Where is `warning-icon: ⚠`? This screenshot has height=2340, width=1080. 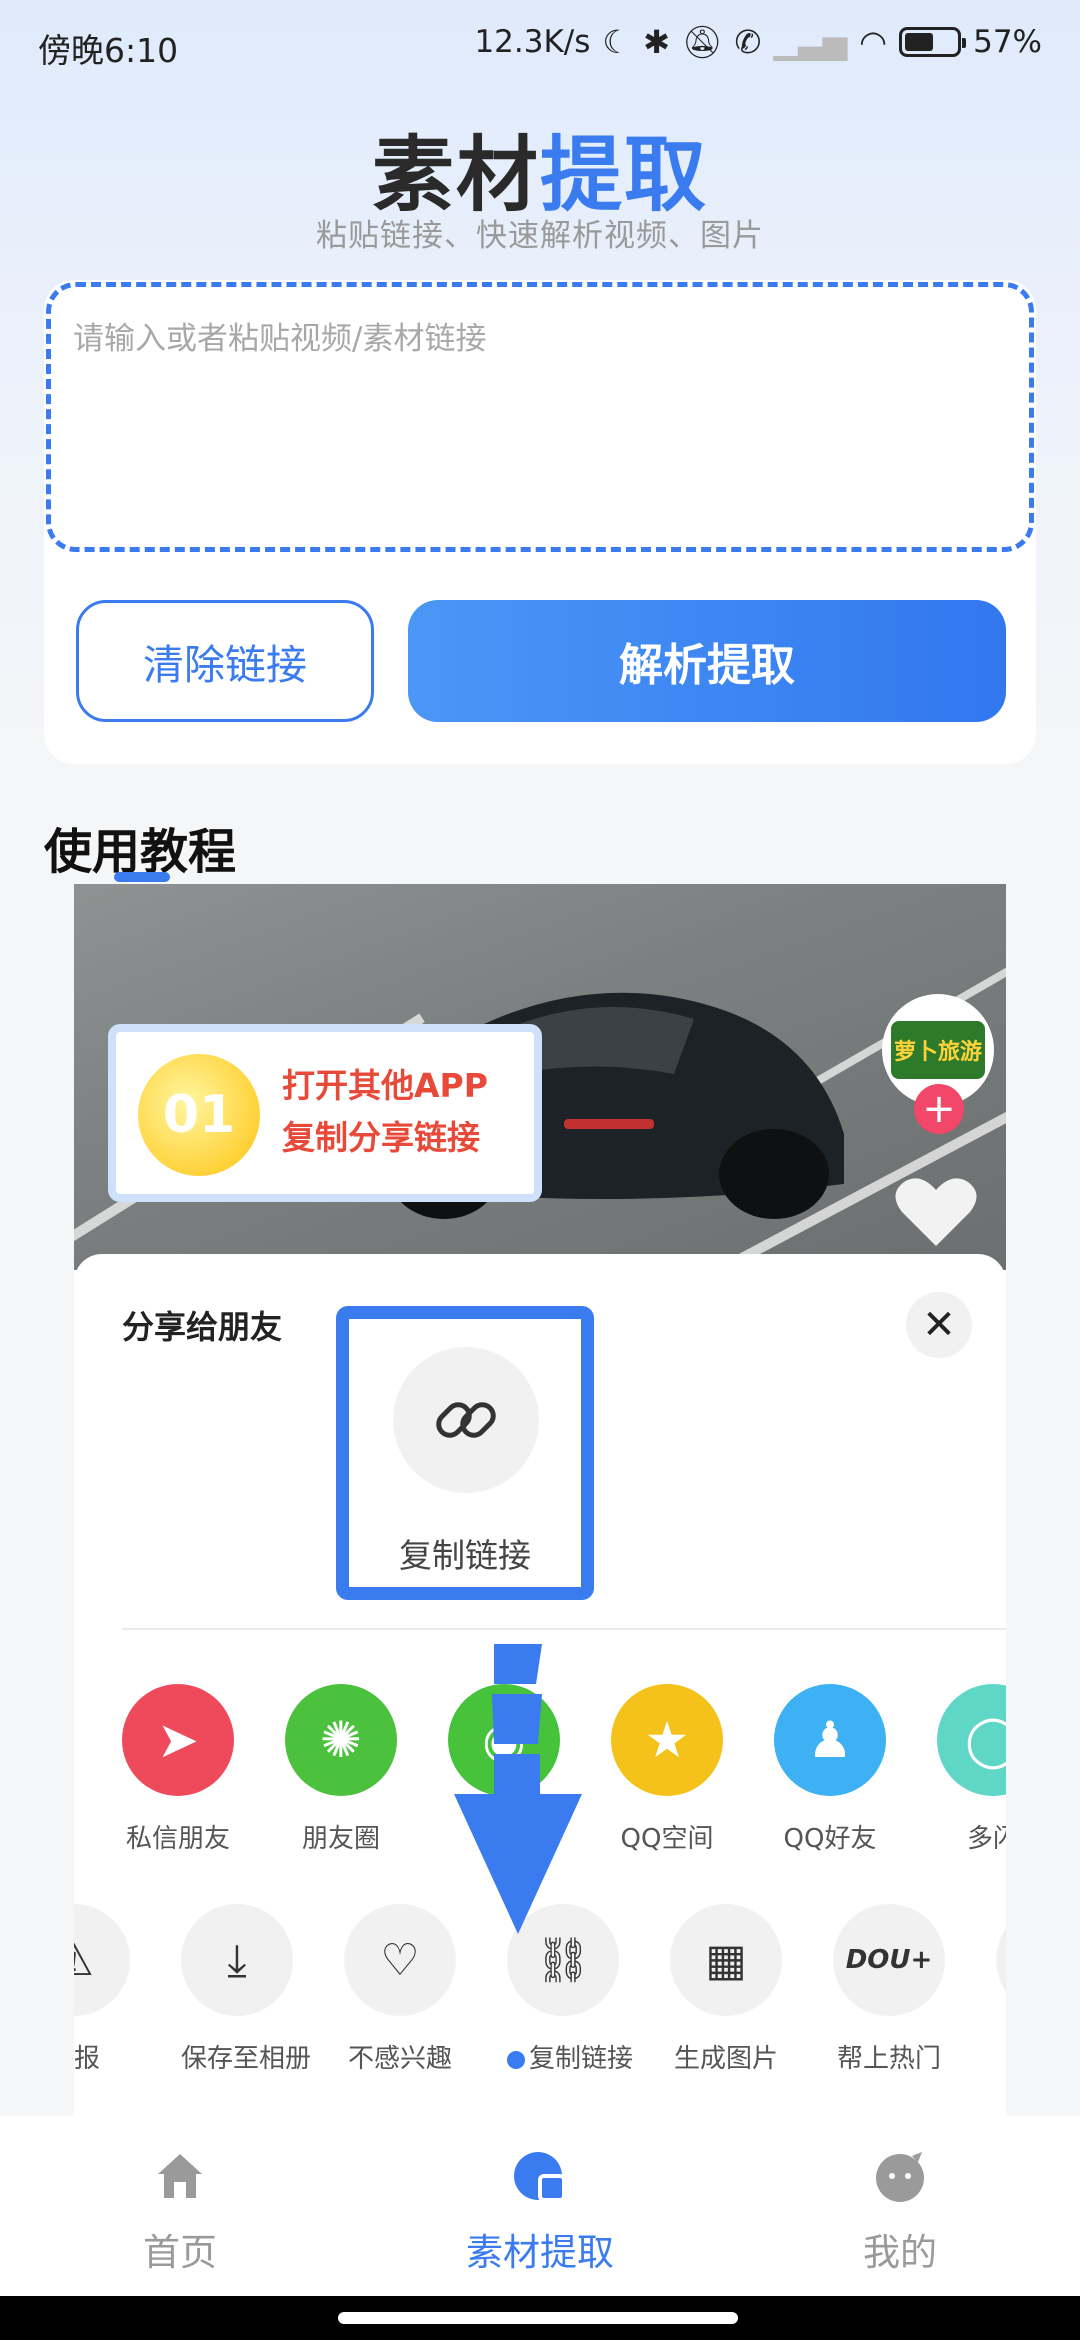 warning-icon: ⚠ is located at coordinates (102, 1960).